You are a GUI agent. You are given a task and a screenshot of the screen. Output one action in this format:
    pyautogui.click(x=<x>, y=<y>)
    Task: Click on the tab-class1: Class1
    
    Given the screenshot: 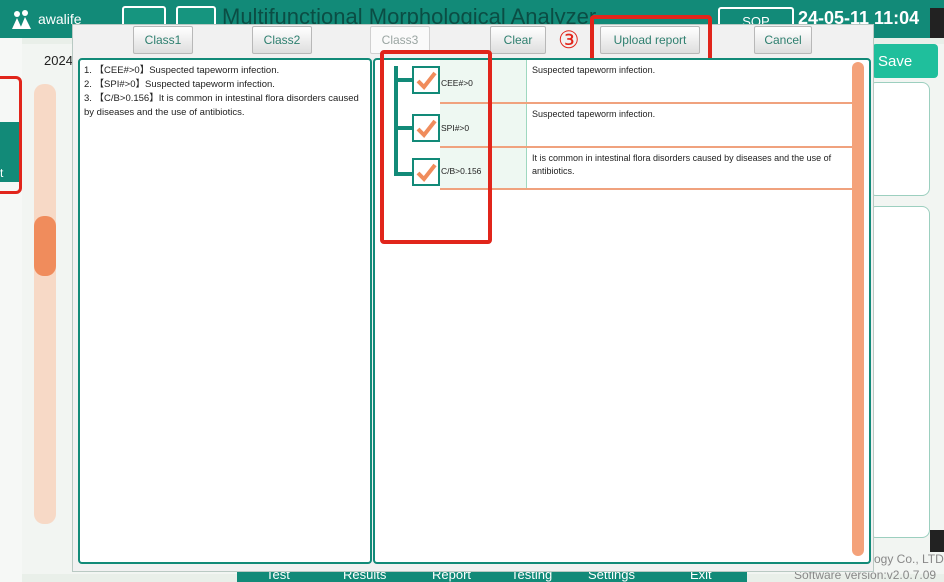 What is the action you would take?
    pyautogui.click(x=163, y=40)
    